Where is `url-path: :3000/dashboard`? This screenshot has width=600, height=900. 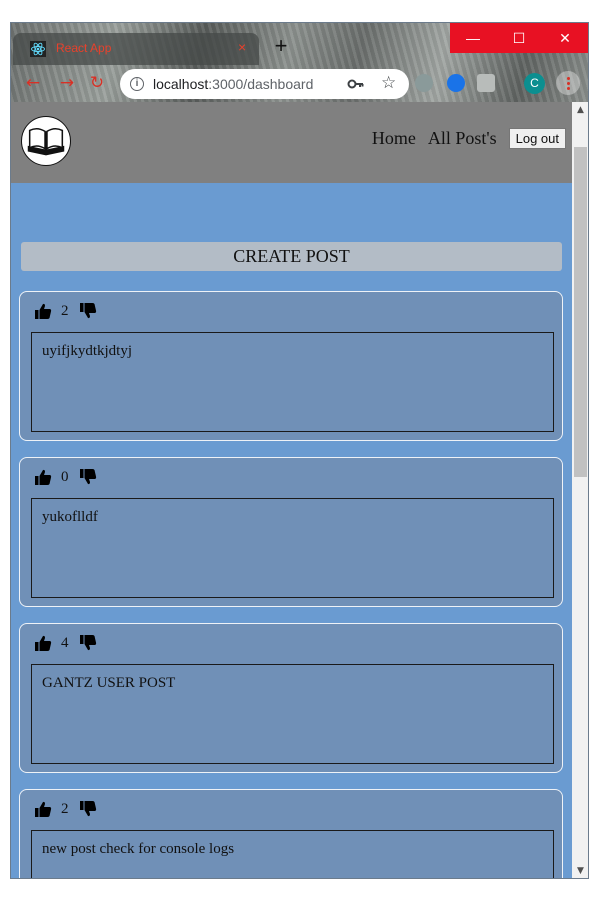
url-path: :3000/dashboard is located at coordinates (261, 84).